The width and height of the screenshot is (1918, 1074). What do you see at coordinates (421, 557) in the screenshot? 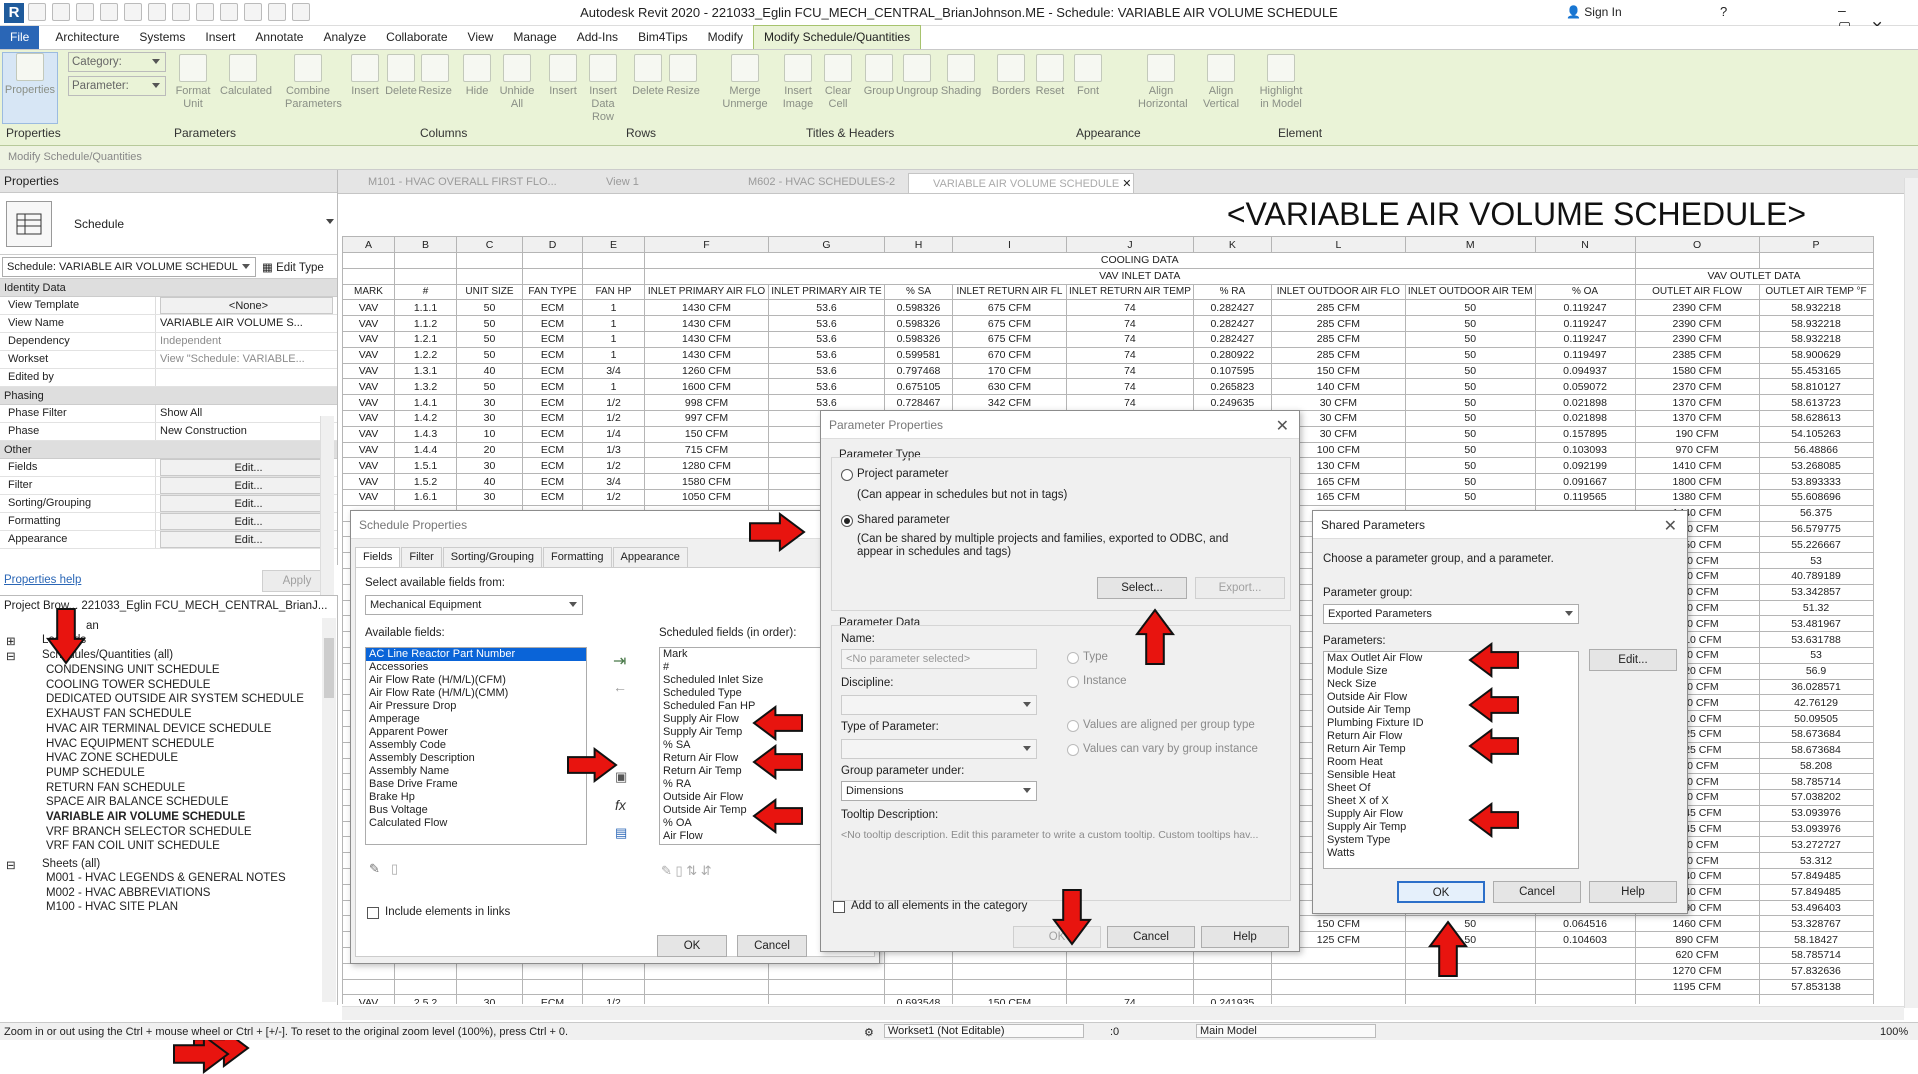
I see `sp-tab-filter: Filter` at bounding box center [421, 557].